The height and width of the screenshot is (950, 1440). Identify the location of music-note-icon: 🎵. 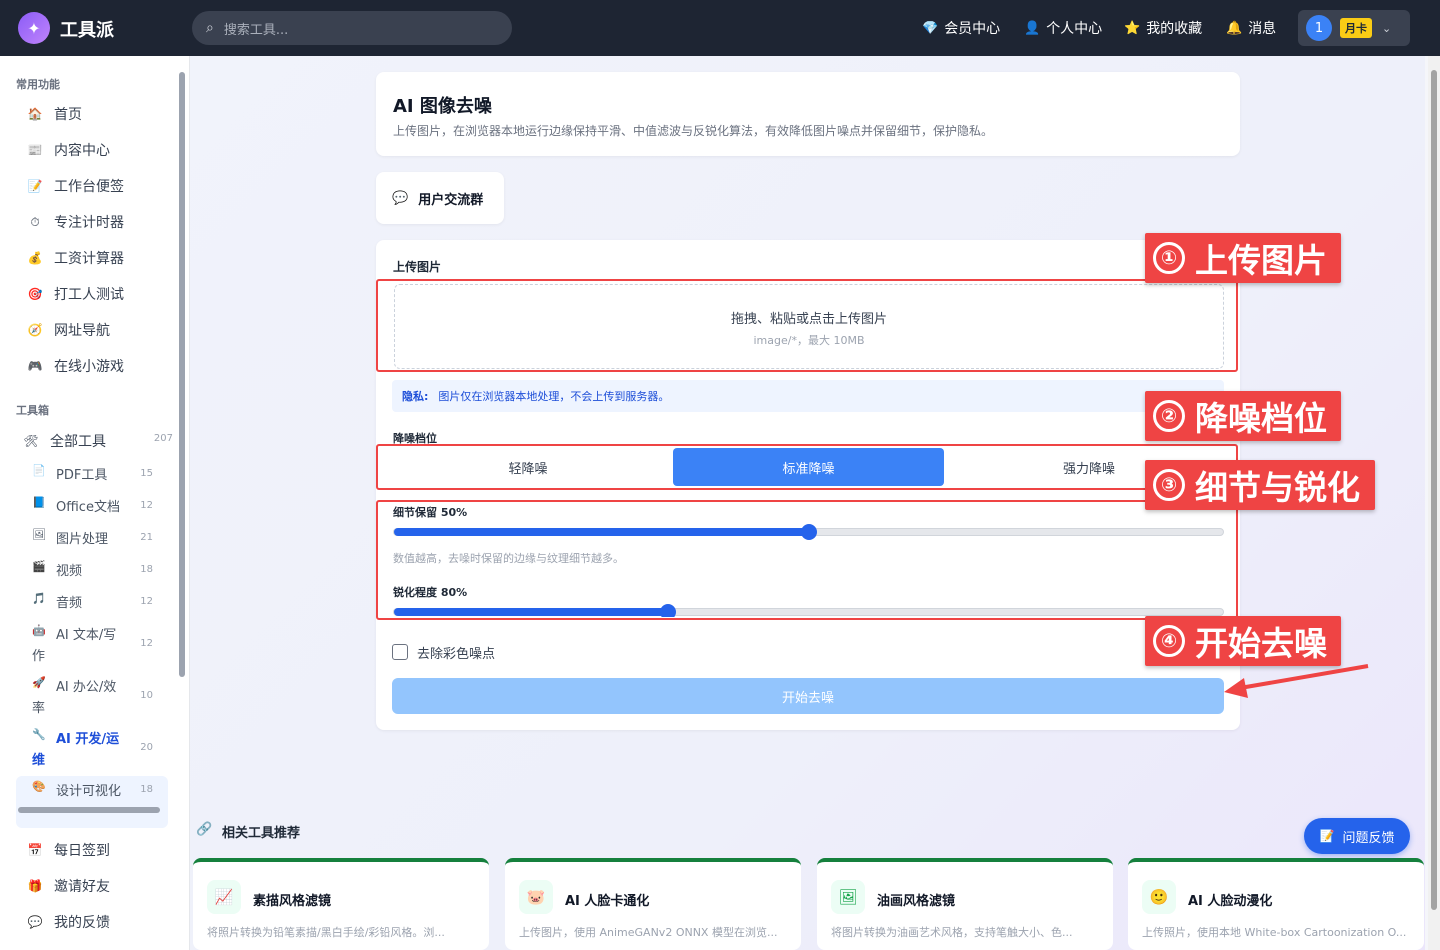
(39, 598).